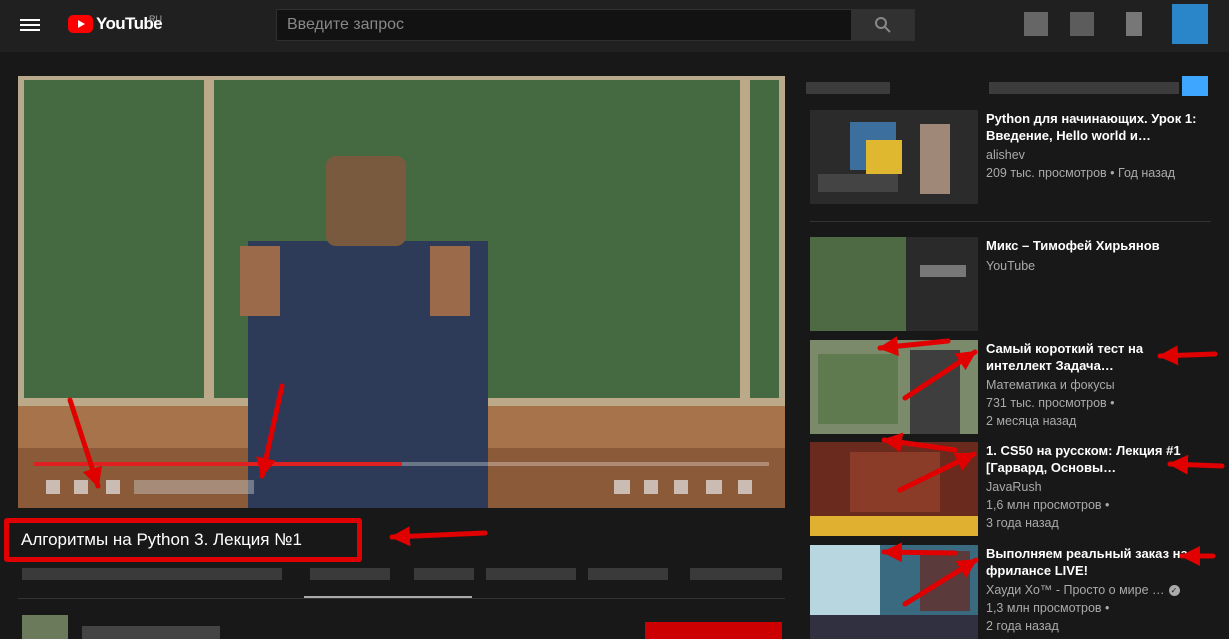  Describe the element at coordinates (1098, 245) in the screenshot. I see `mix-title: Микс – Тимофей Хирьянов` at that location.